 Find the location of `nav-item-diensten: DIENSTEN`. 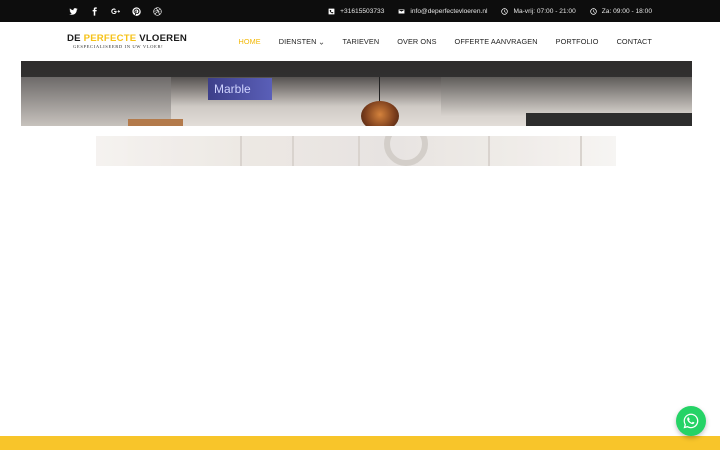

nav-item-diensten: DIENSTEN is located at coordinates (302, 41).